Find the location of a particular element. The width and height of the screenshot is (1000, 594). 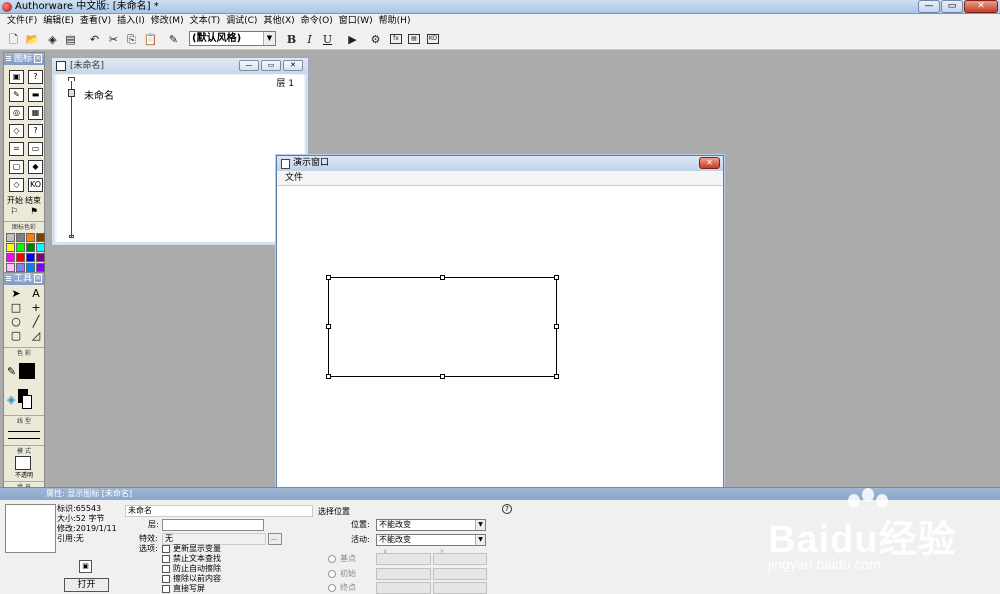

start-flag-icon: ⚐ is located at coordinates (14, 213).